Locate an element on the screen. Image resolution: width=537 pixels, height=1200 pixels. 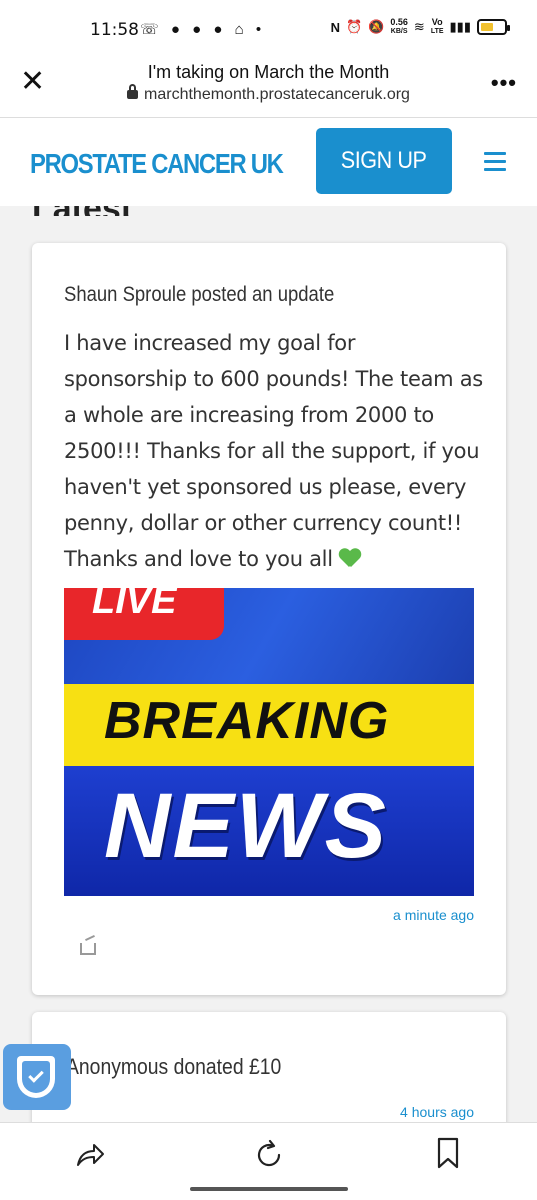
notification-icons: ☏ ● ● ● ⌂ • is located at coordinates (203, 29).